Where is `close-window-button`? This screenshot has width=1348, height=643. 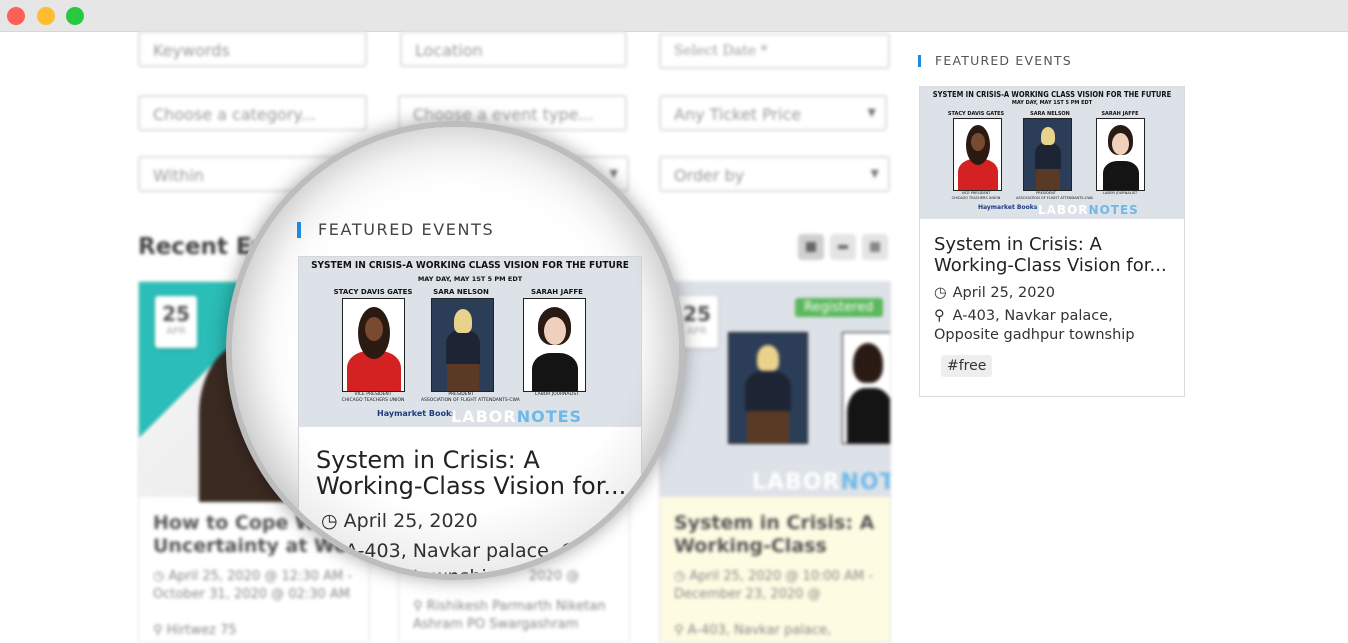
close-window-button is located at coordinates (16, 16).